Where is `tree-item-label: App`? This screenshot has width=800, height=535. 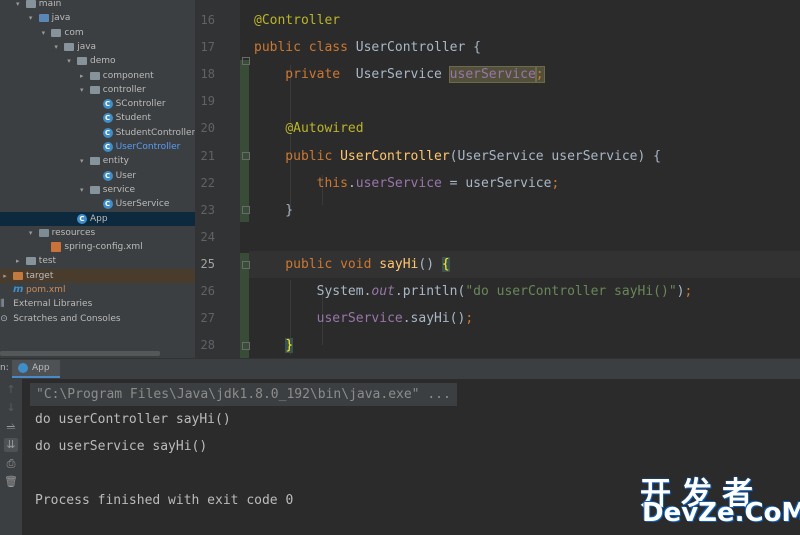 tree-item-label: App is located at coordinates (99, 218).